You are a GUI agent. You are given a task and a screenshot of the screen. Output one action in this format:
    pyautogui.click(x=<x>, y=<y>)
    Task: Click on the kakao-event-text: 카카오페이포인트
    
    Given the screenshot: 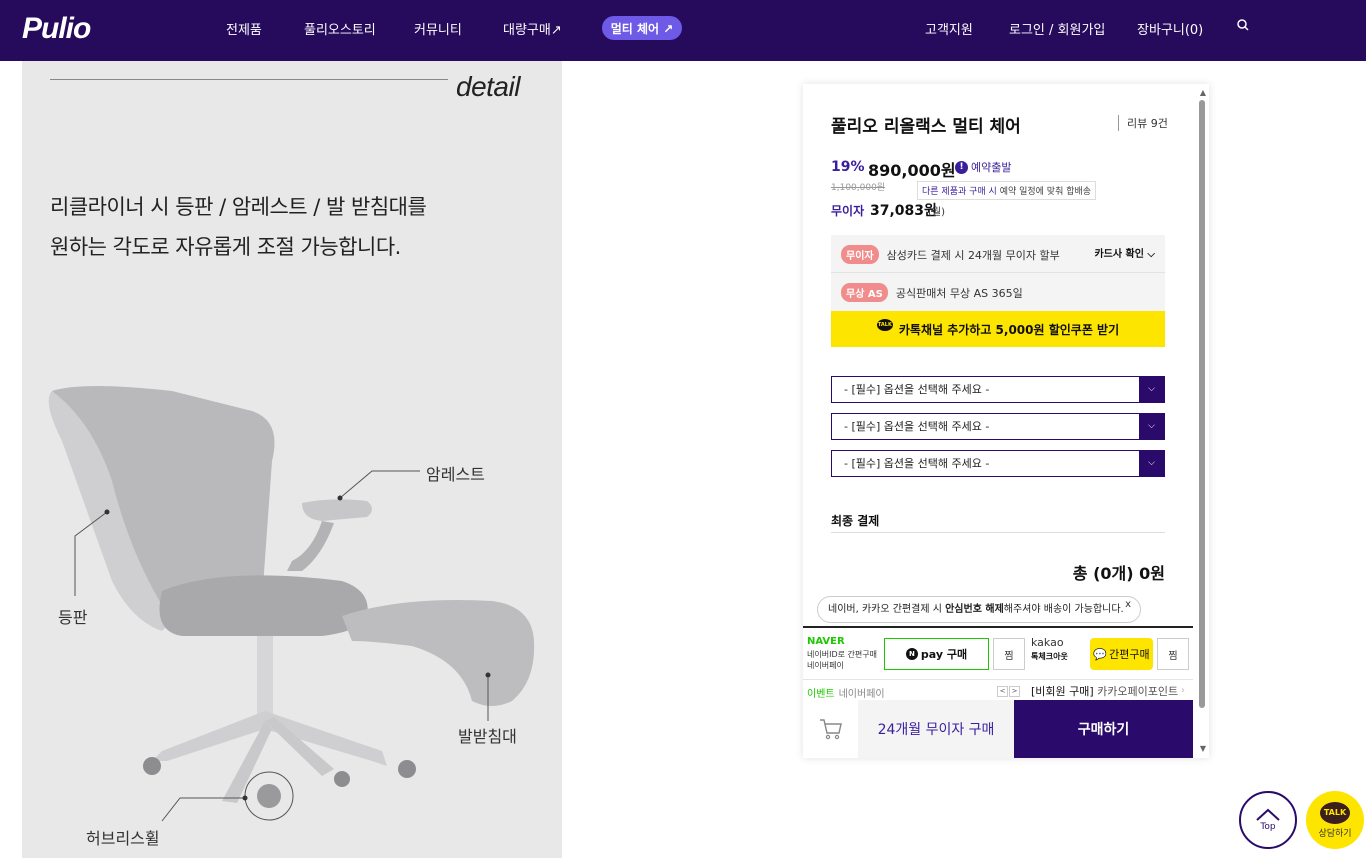 What is the action you would take?
    pyautogui.click(x=1136, y=691)
    